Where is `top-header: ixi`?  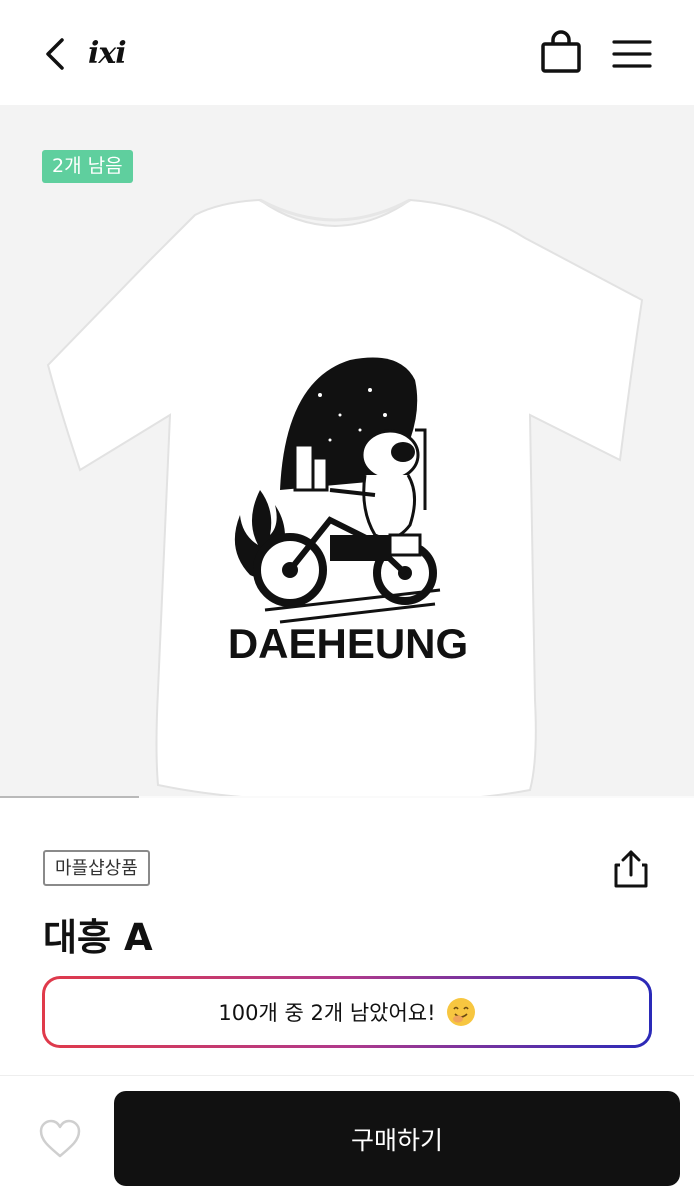 top-header: ixi is located at coordinates (347, 52).